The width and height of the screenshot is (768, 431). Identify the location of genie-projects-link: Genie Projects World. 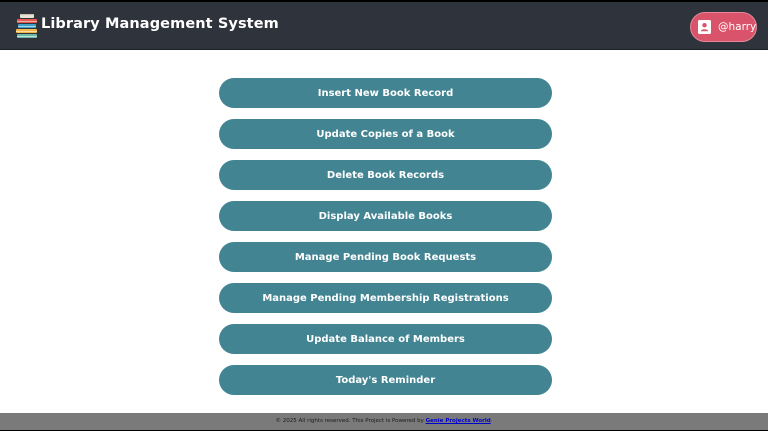
(458, 421).